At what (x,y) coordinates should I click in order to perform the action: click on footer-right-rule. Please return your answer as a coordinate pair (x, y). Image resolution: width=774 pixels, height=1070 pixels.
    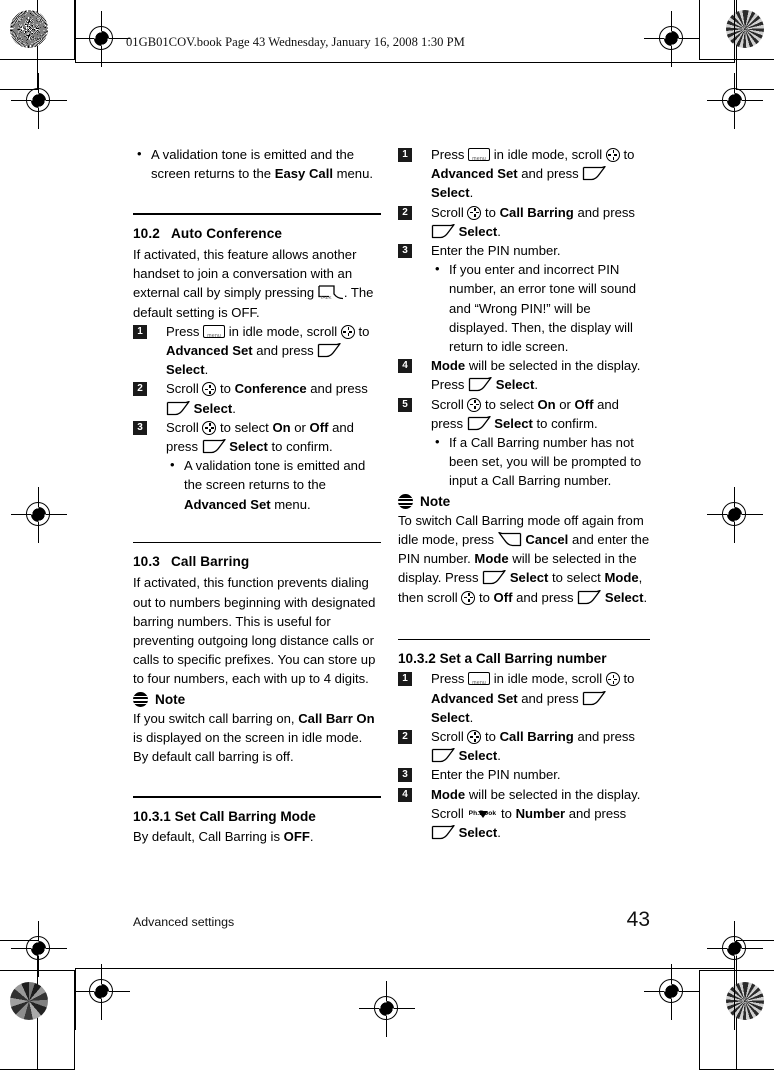
    Looking at the image, I should click on (735, 999).